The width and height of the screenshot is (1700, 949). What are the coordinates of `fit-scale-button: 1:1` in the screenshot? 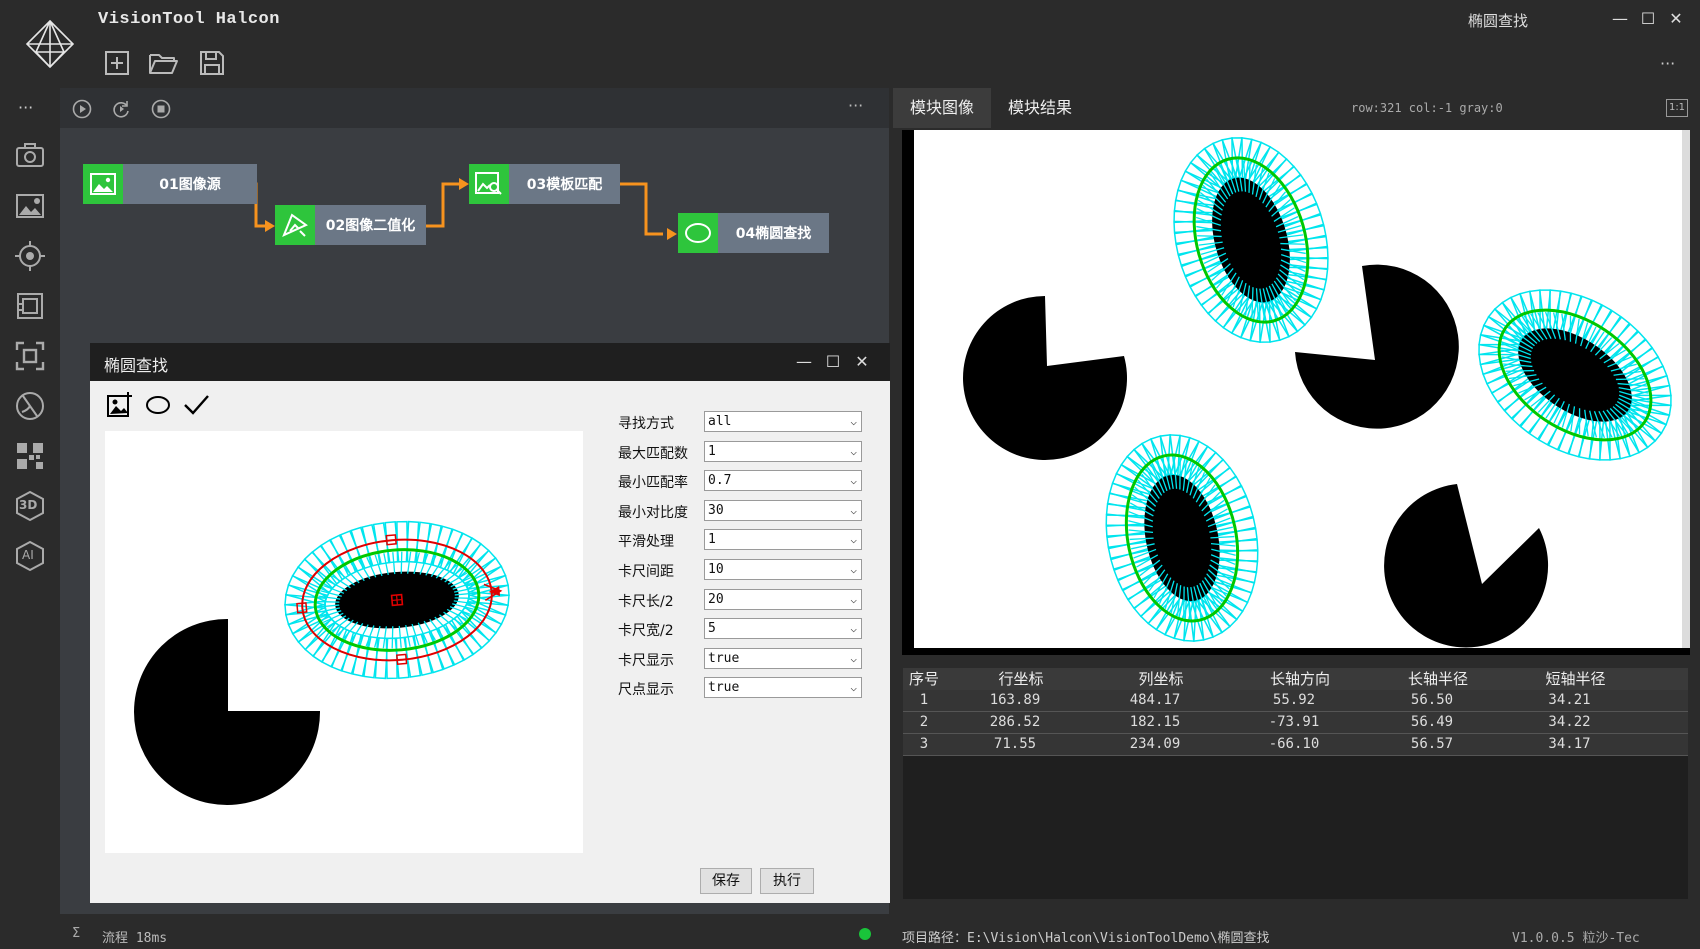 It's located at (1677, 108).